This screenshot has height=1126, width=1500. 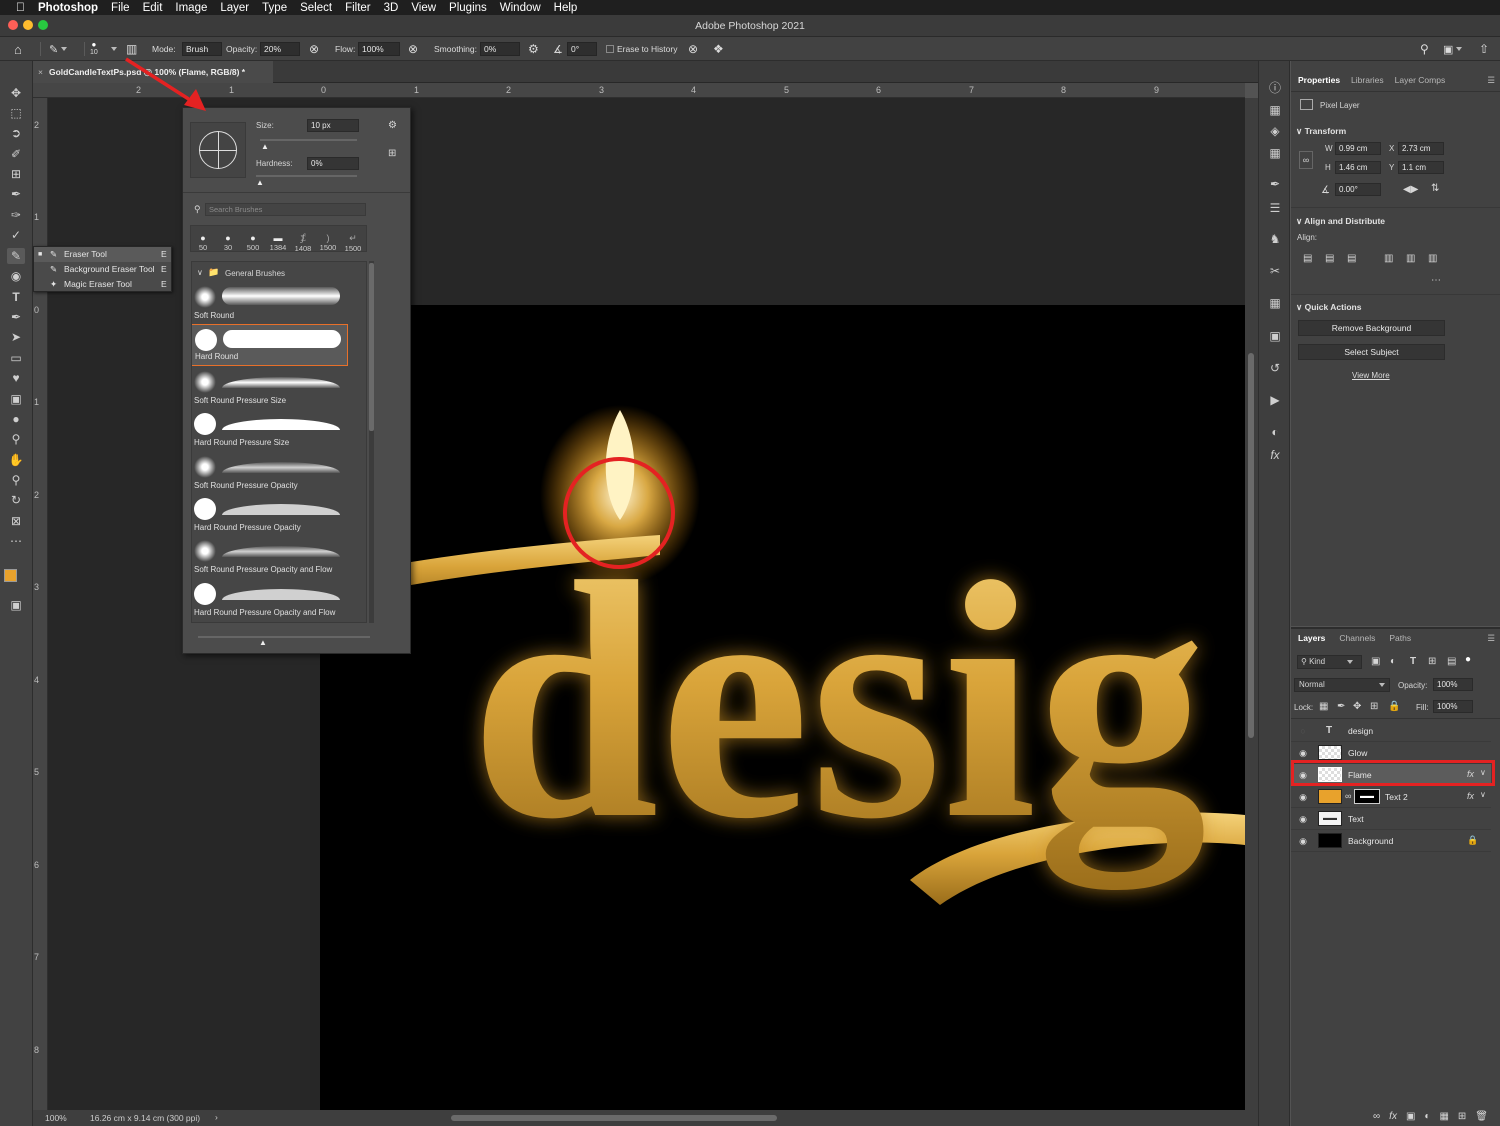 I want to click on crop-tool-icon: ⊞, so click(x=16, y=174).